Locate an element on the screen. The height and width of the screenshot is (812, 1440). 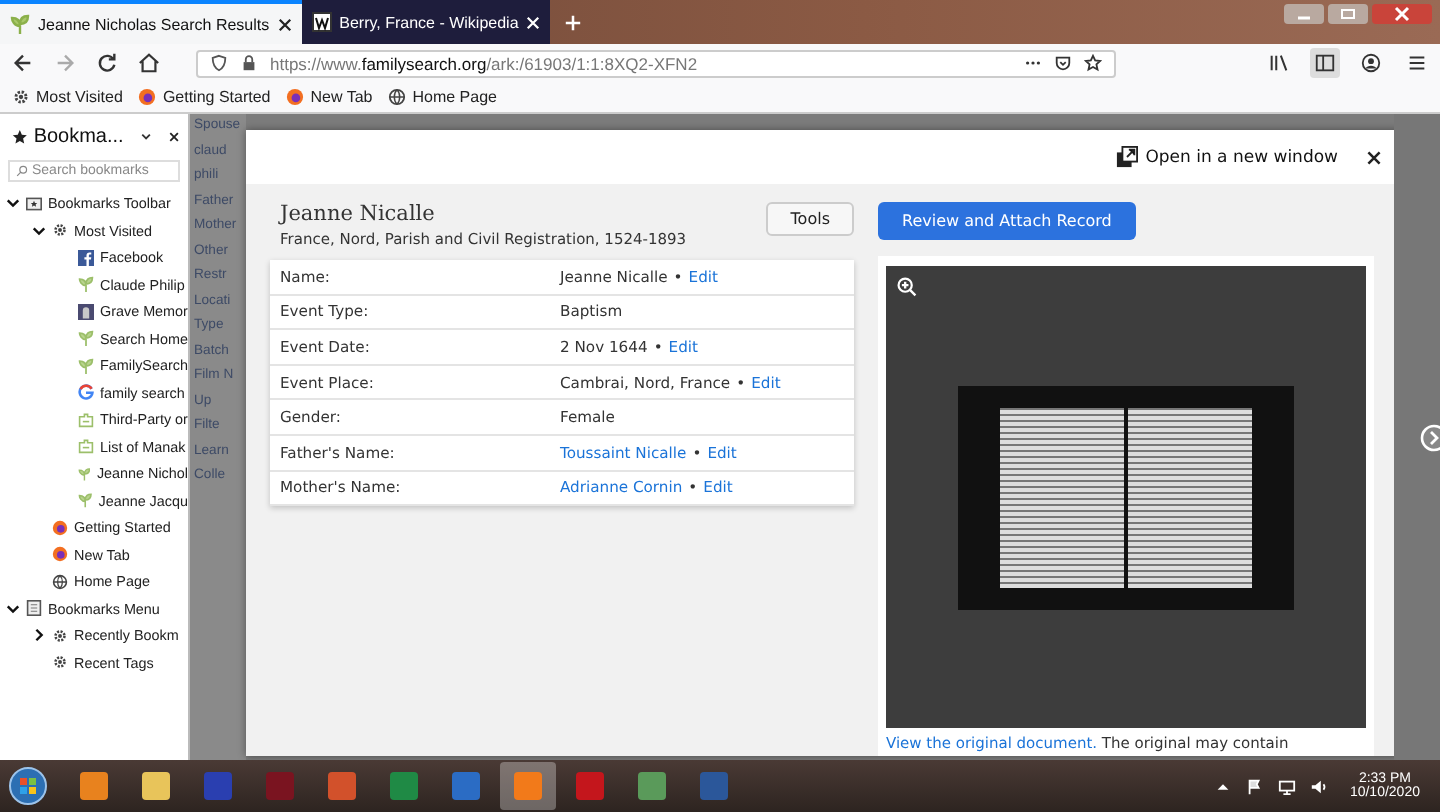
pocket-icon is located at coordinates (1063, 63).